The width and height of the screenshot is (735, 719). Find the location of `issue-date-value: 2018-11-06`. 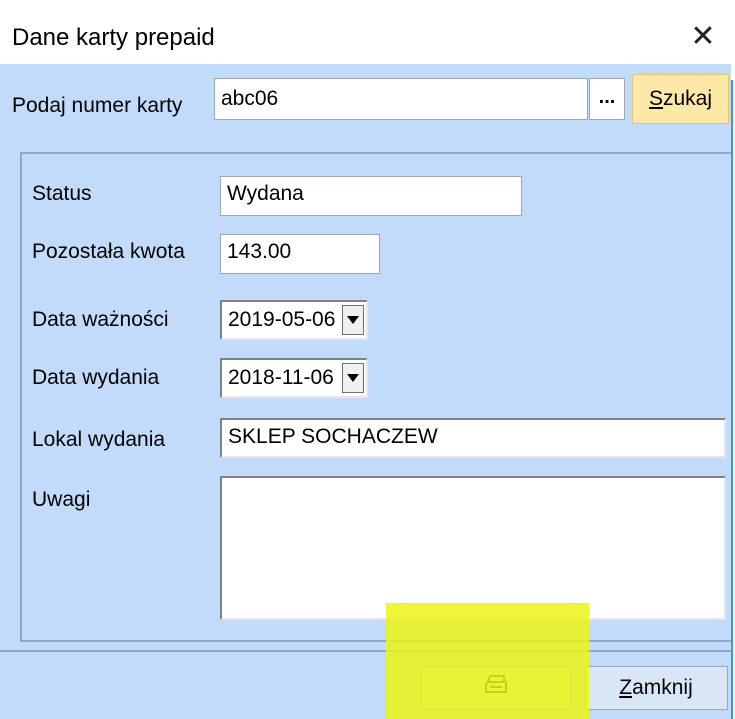

issue-date-value: 2018-11-06 is located at coordinates (281, 377).